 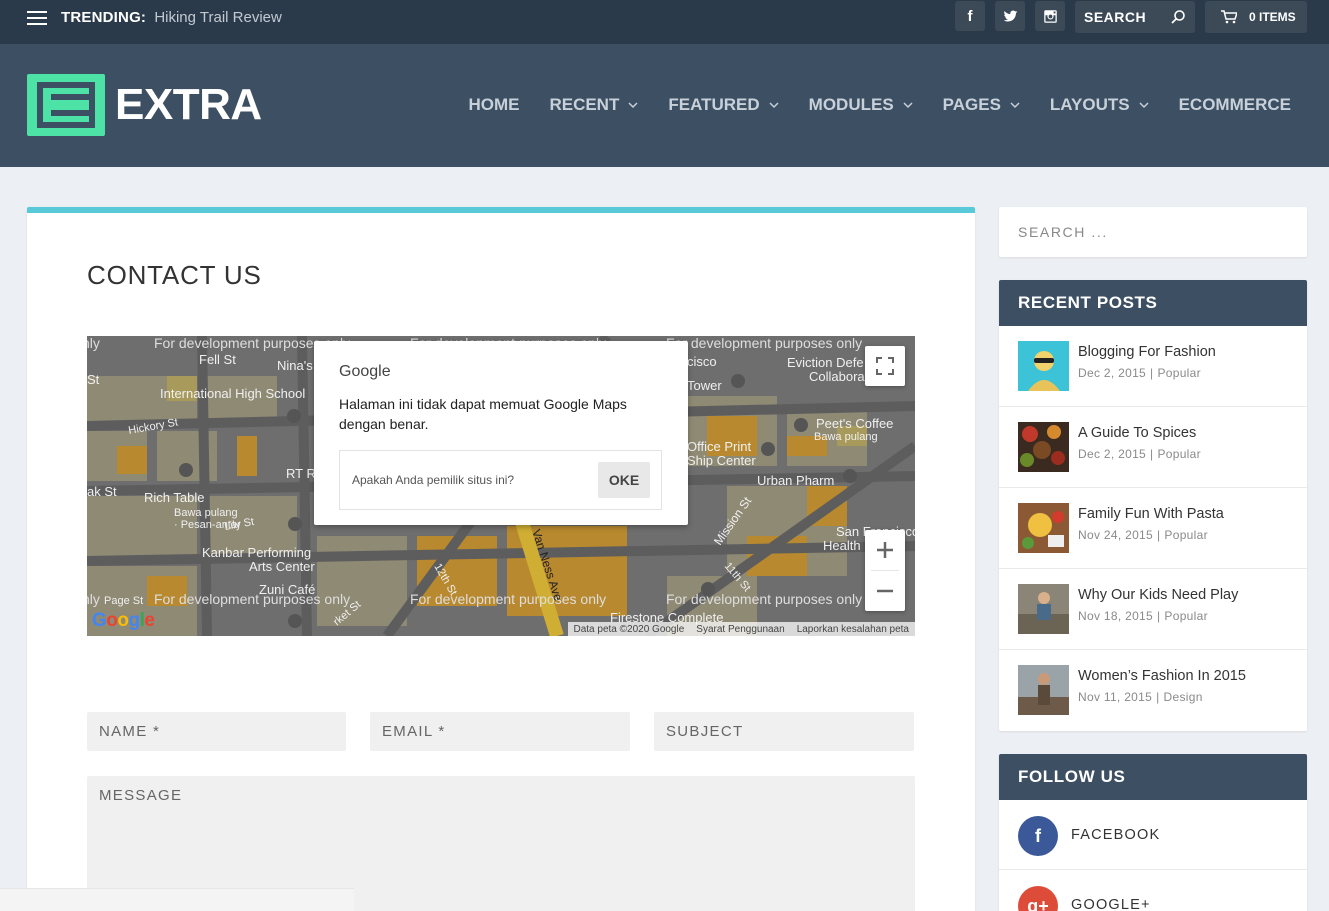 I want to click on cart-button: 0 ITEMS, so click(x=1256, y=17).